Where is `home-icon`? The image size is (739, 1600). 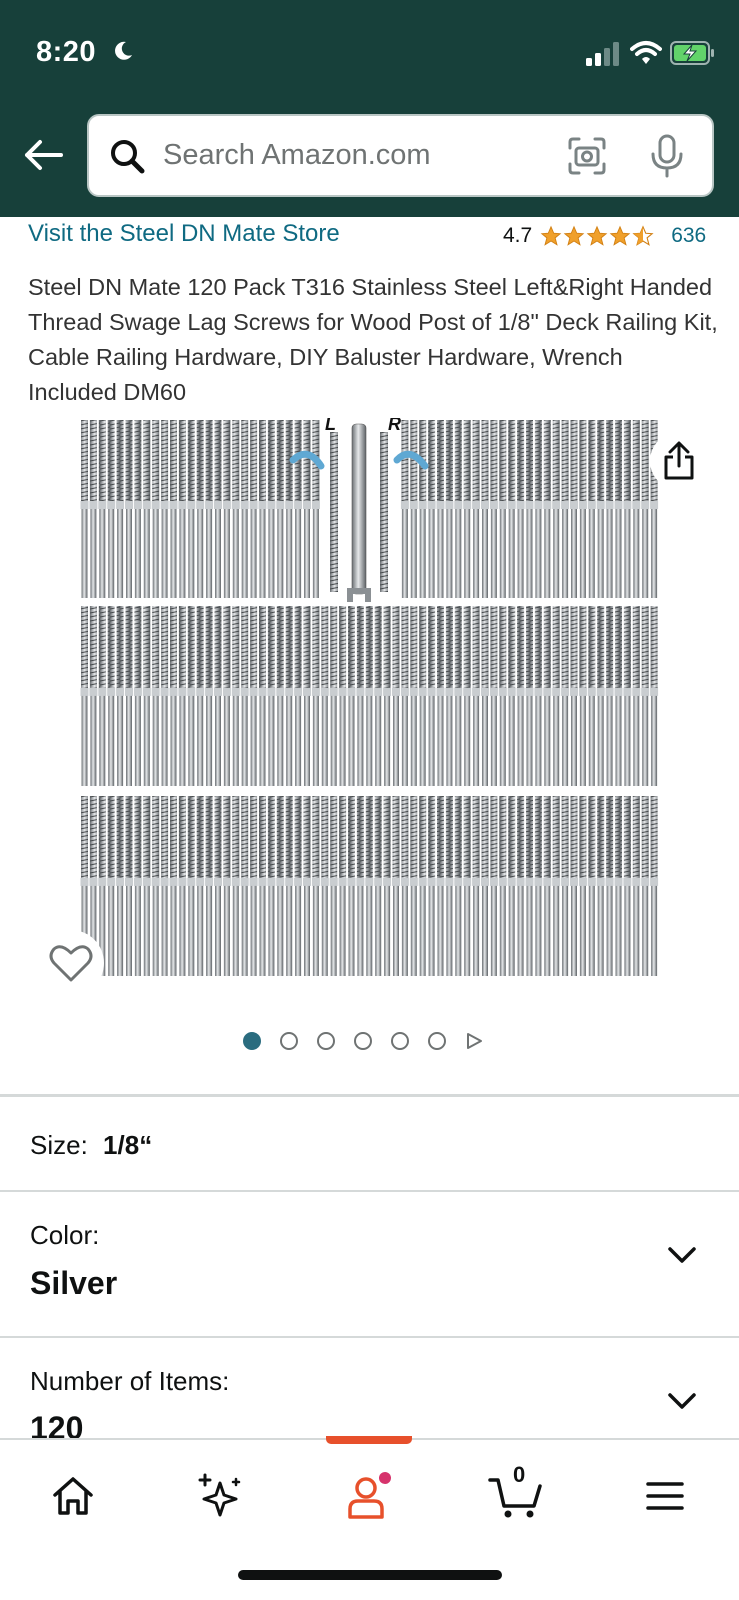
home-icon is located at coordinates (73, 1496).